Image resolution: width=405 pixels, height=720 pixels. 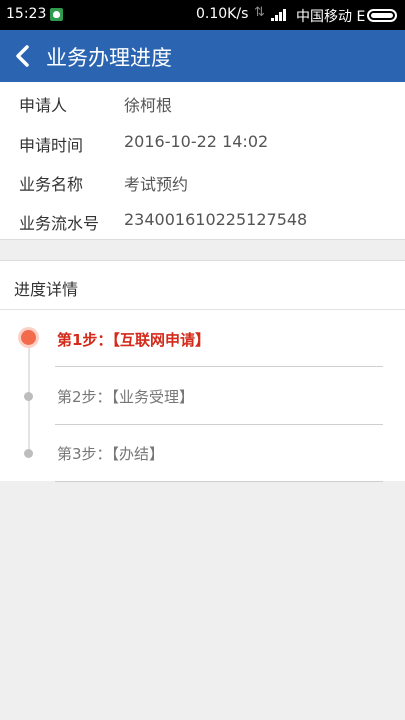 What do you see at coordinates (59, 223) in the screenshot?
I see `info-label: 业务流水号` at bounding box center [59, 223].